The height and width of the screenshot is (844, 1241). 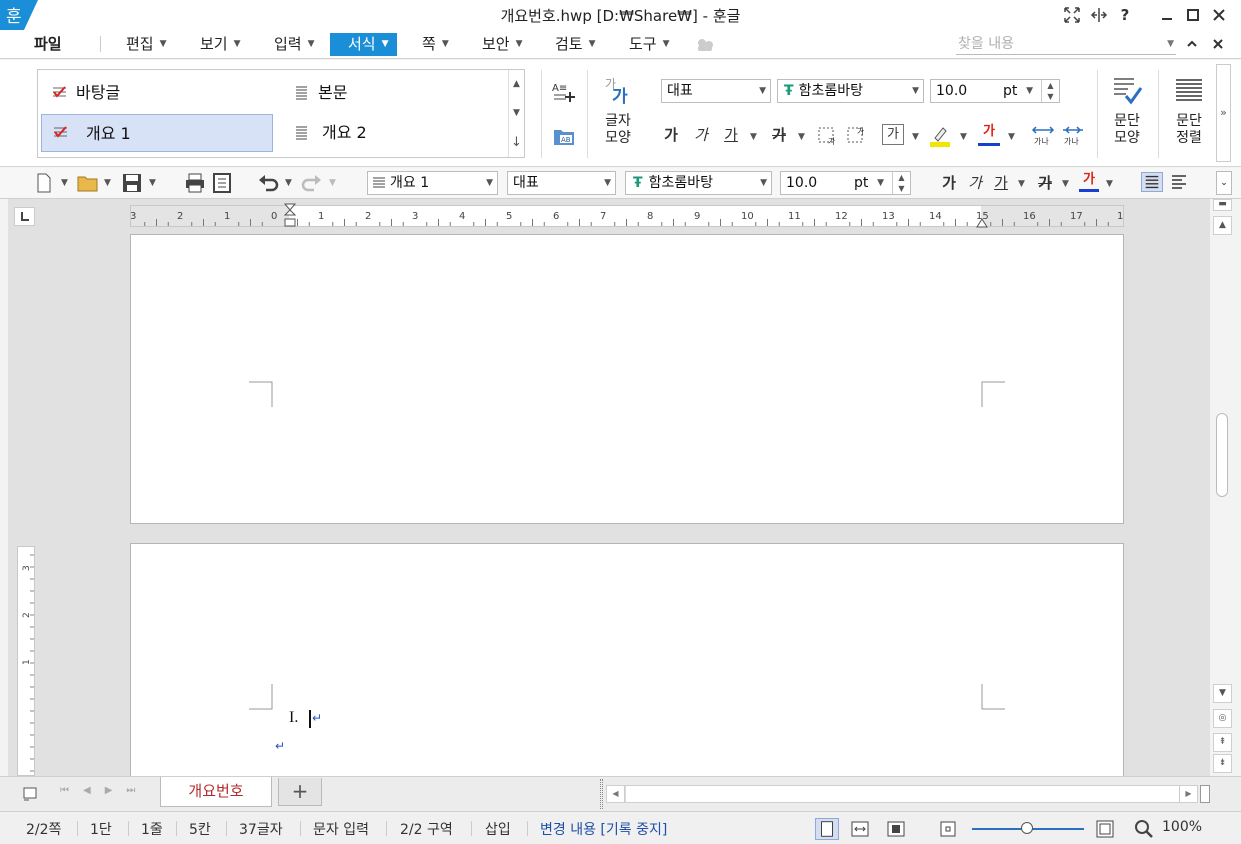 I want to click on close-icon, so click(x=1219, y=15).